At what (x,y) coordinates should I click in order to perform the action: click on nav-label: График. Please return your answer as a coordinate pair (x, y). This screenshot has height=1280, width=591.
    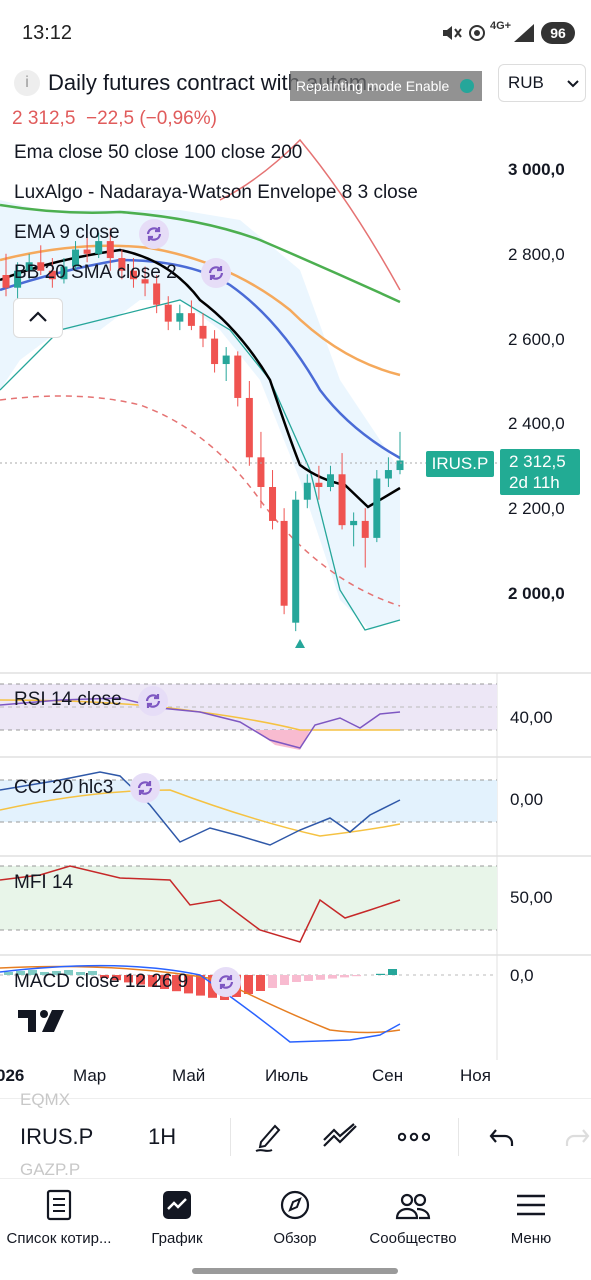
    Looking at the image, I should click on (177, 1238).